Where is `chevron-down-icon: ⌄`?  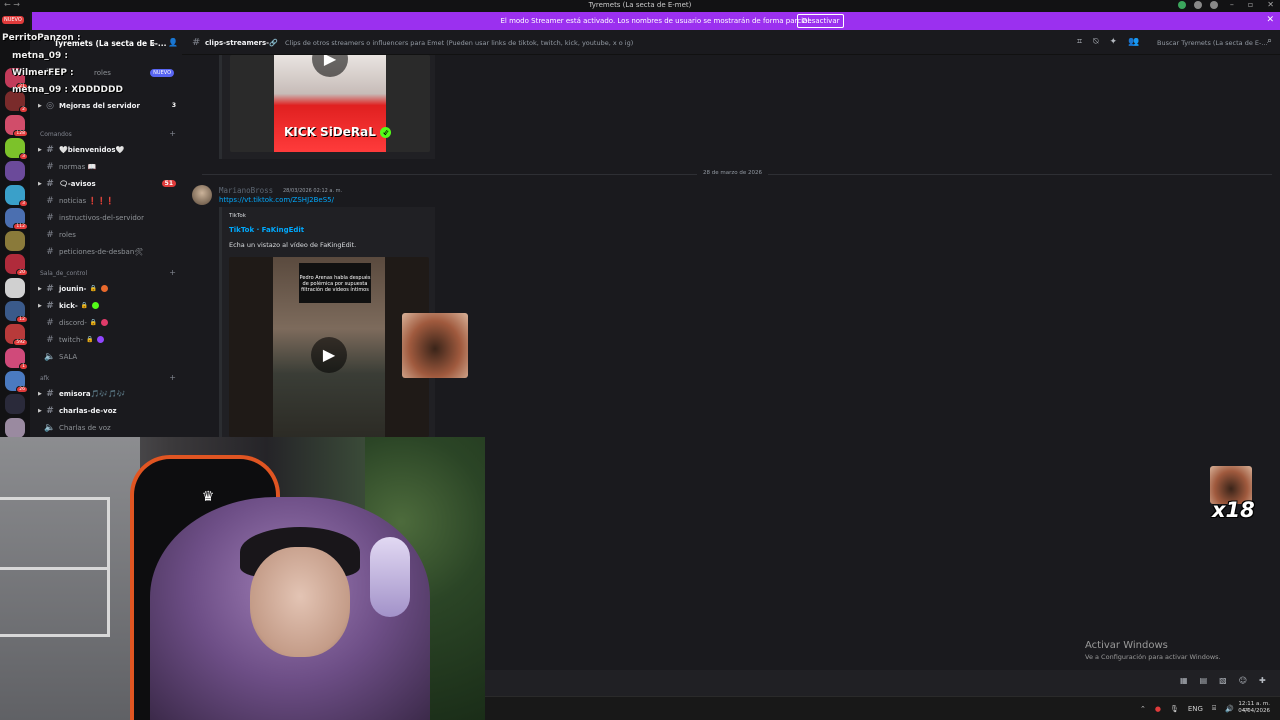
chevron-down-icon: ⌄ is located at coordinates (153, 42).